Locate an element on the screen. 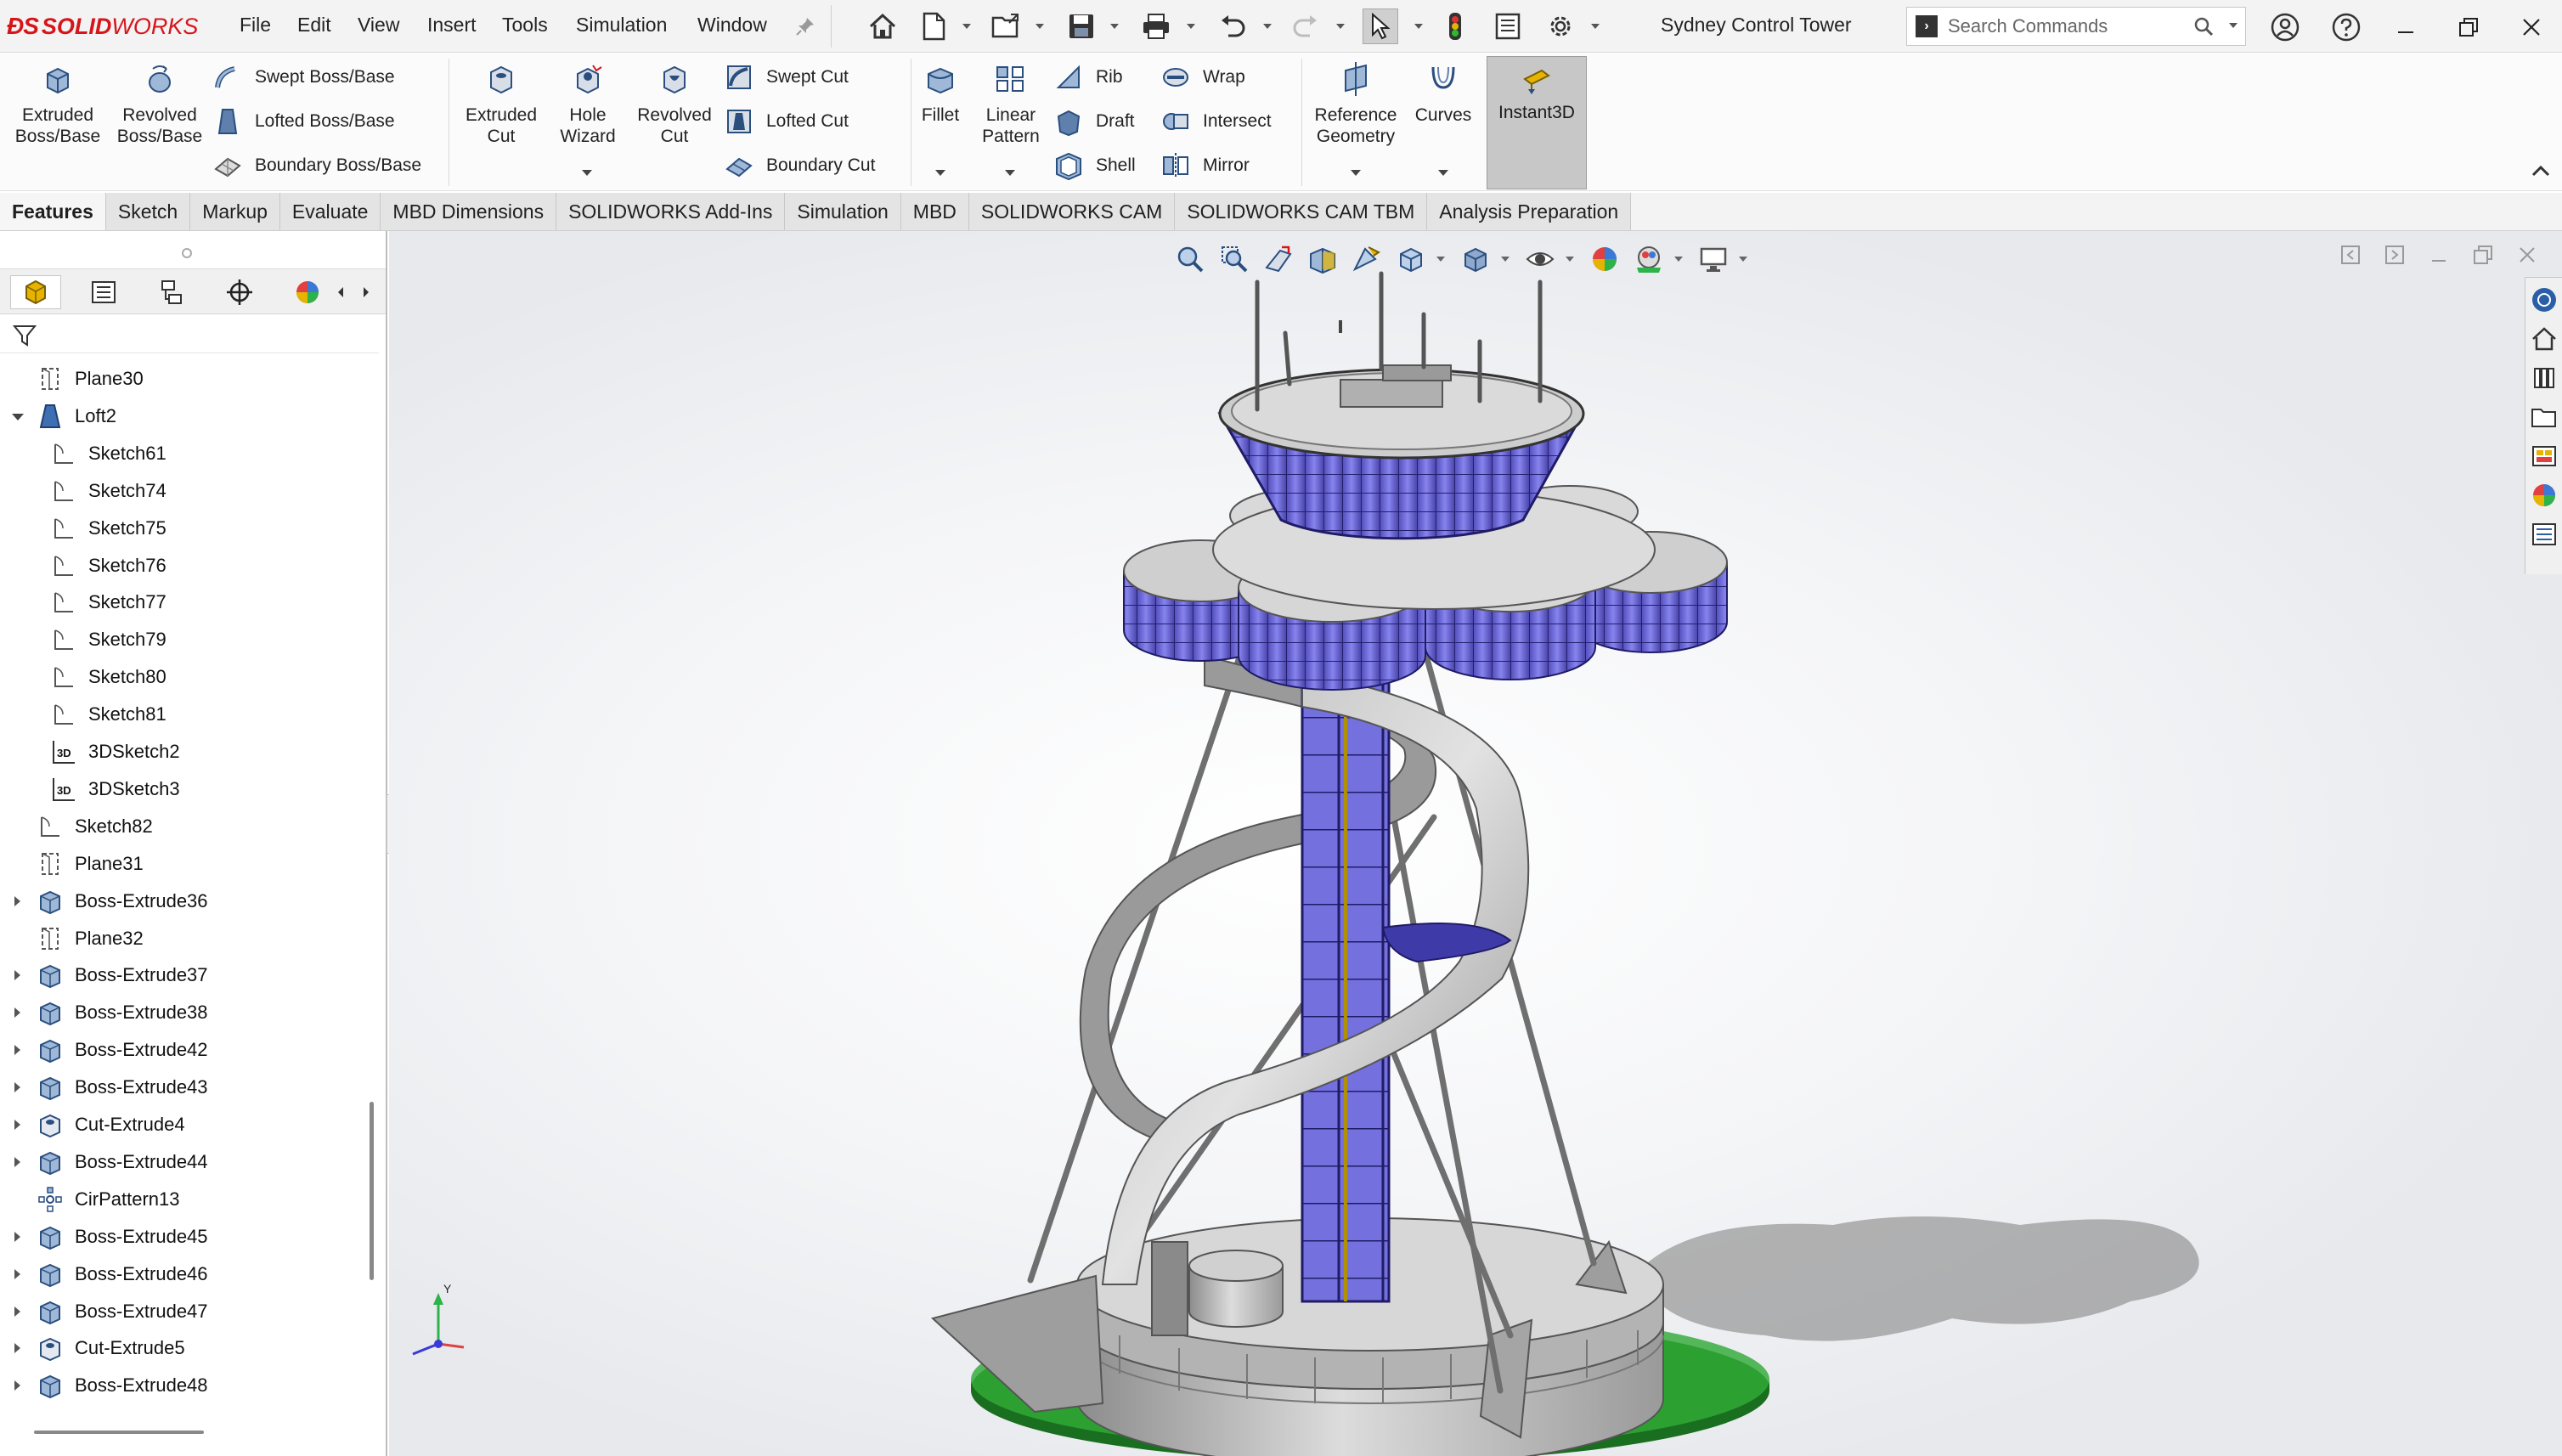 The width and height of the screenshot is (2562, 1456). save-dropdown-icon is located at coordinates (1114, 27).